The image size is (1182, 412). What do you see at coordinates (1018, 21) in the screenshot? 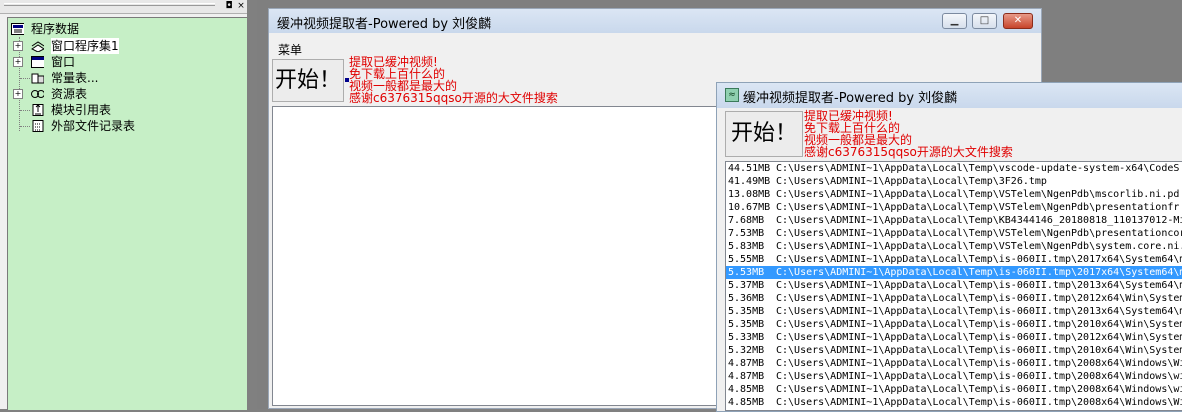
I see `close-button: ✕` at bounding box center [1018, 21].